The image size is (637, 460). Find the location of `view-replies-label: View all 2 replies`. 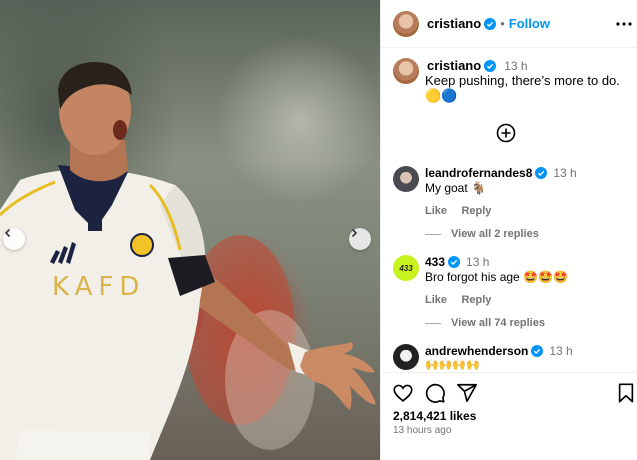

view-replies-label: View all 2 replies is located at coordinates (495, 234).